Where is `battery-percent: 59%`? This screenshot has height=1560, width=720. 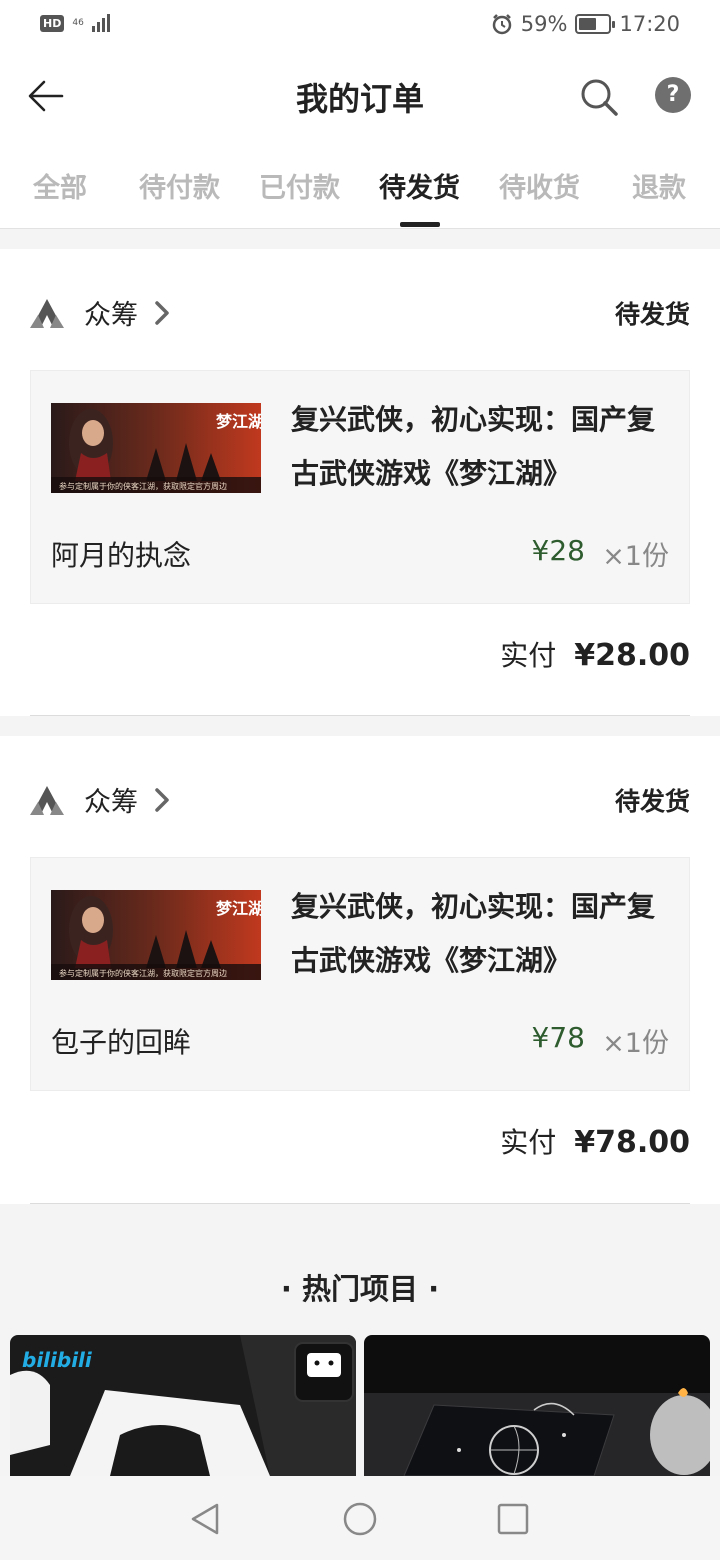 battery-percent: 59% is located at coordinates (544, 24).